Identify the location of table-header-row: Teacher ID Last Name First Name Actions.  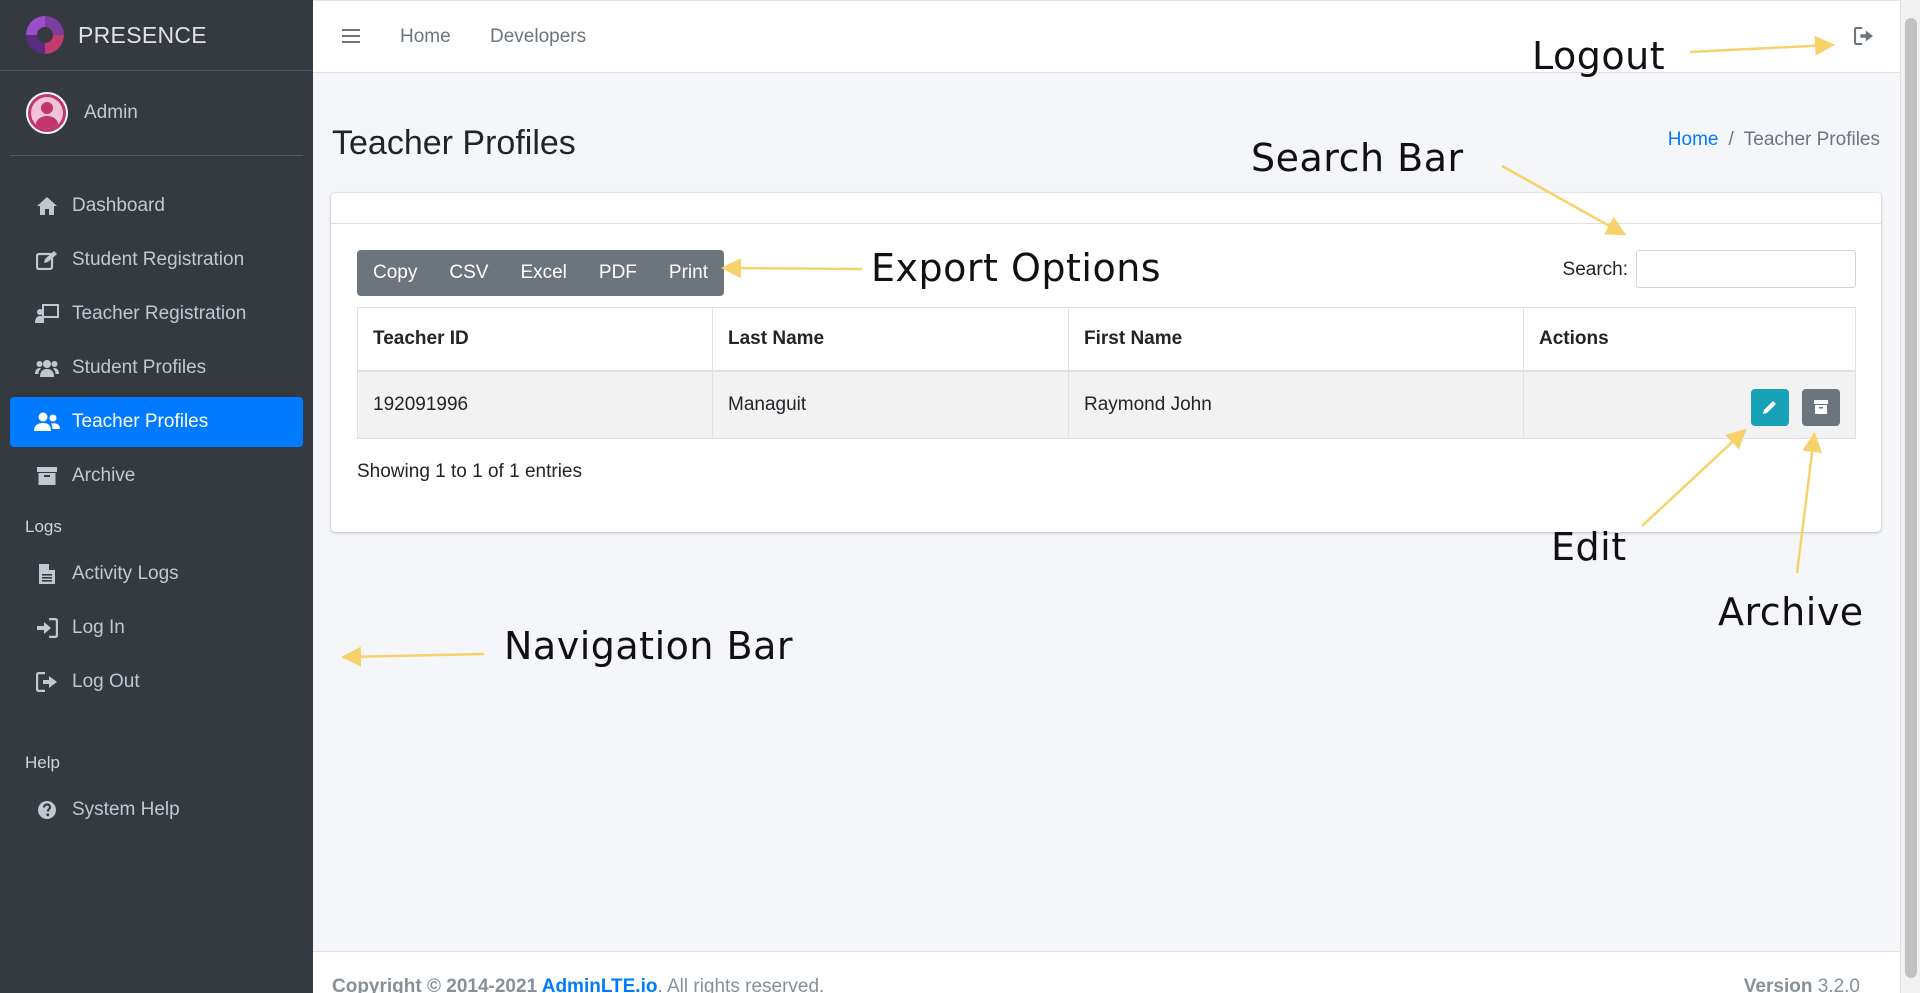
(1106, 339).